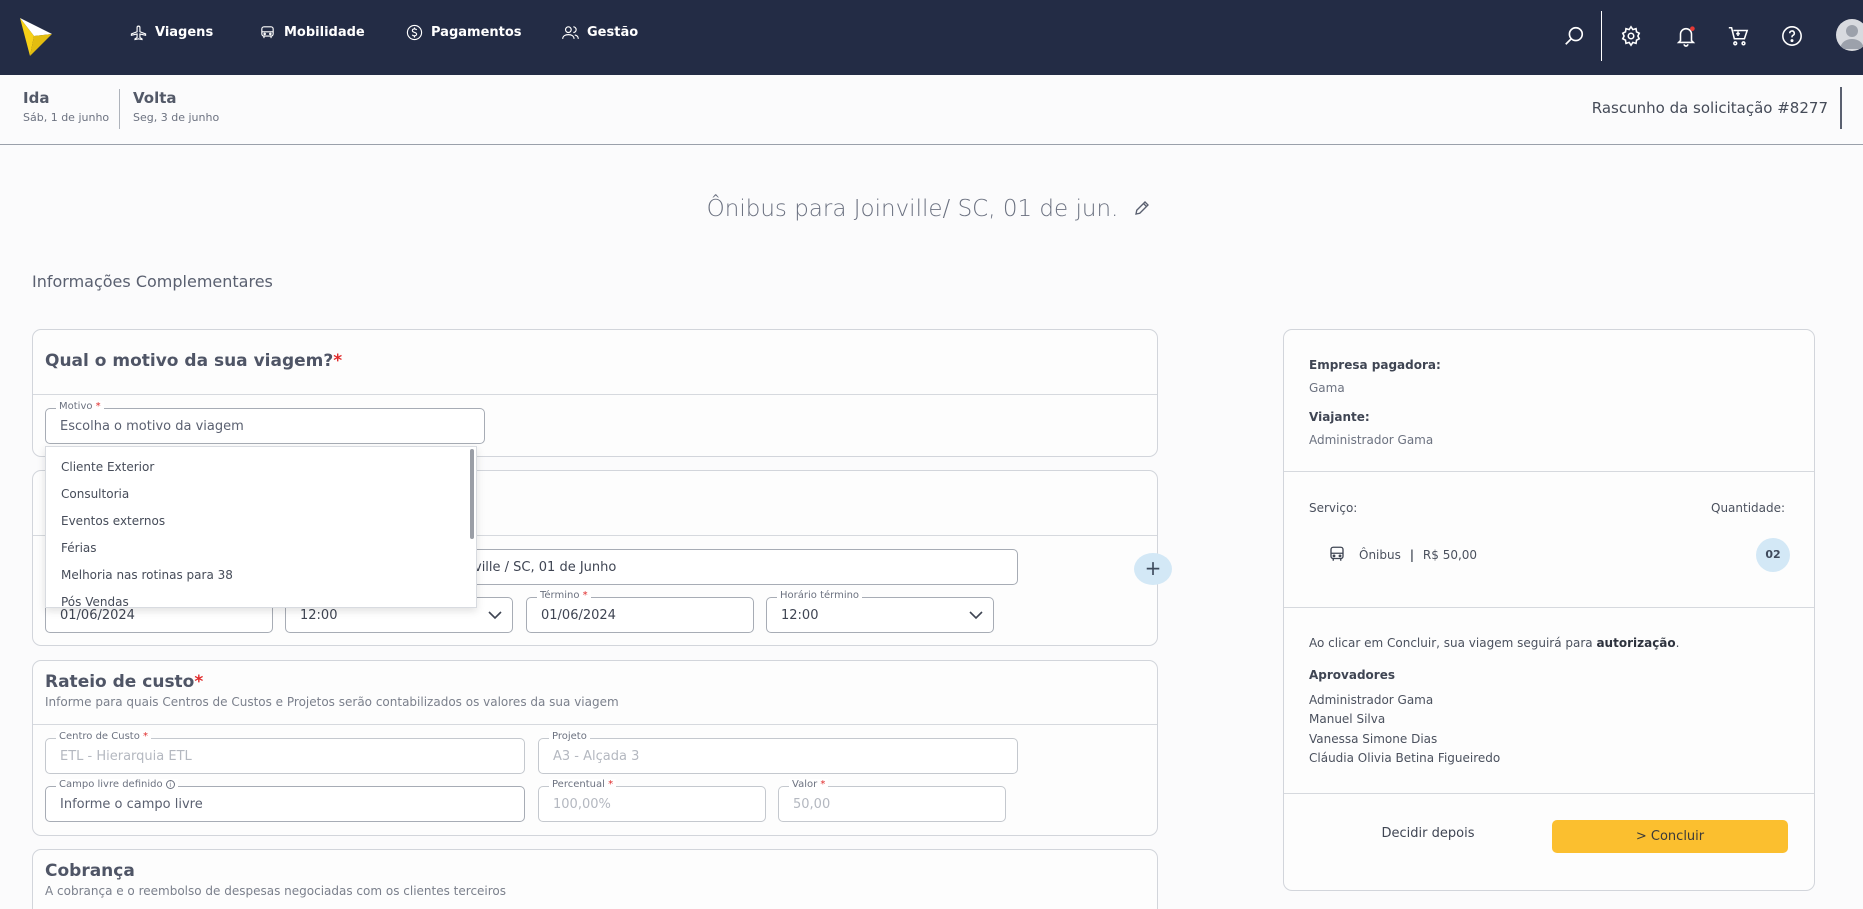  What do you see at coordinates (1375, 365) in the screenshot?
I see `payer-label: Empresa pagadora:` at bounding box center [1375, 365].